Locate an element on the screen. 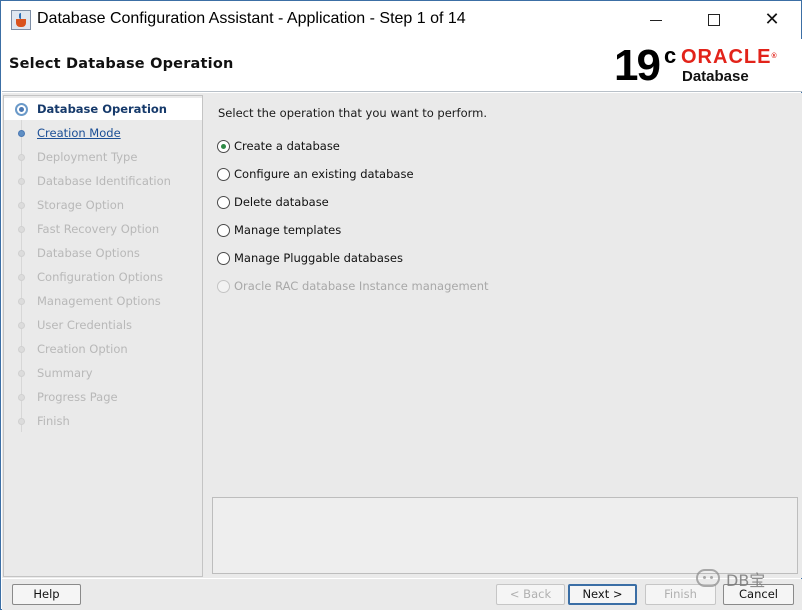  nav-step-label: Database Options is located at coordinates (88, 253).